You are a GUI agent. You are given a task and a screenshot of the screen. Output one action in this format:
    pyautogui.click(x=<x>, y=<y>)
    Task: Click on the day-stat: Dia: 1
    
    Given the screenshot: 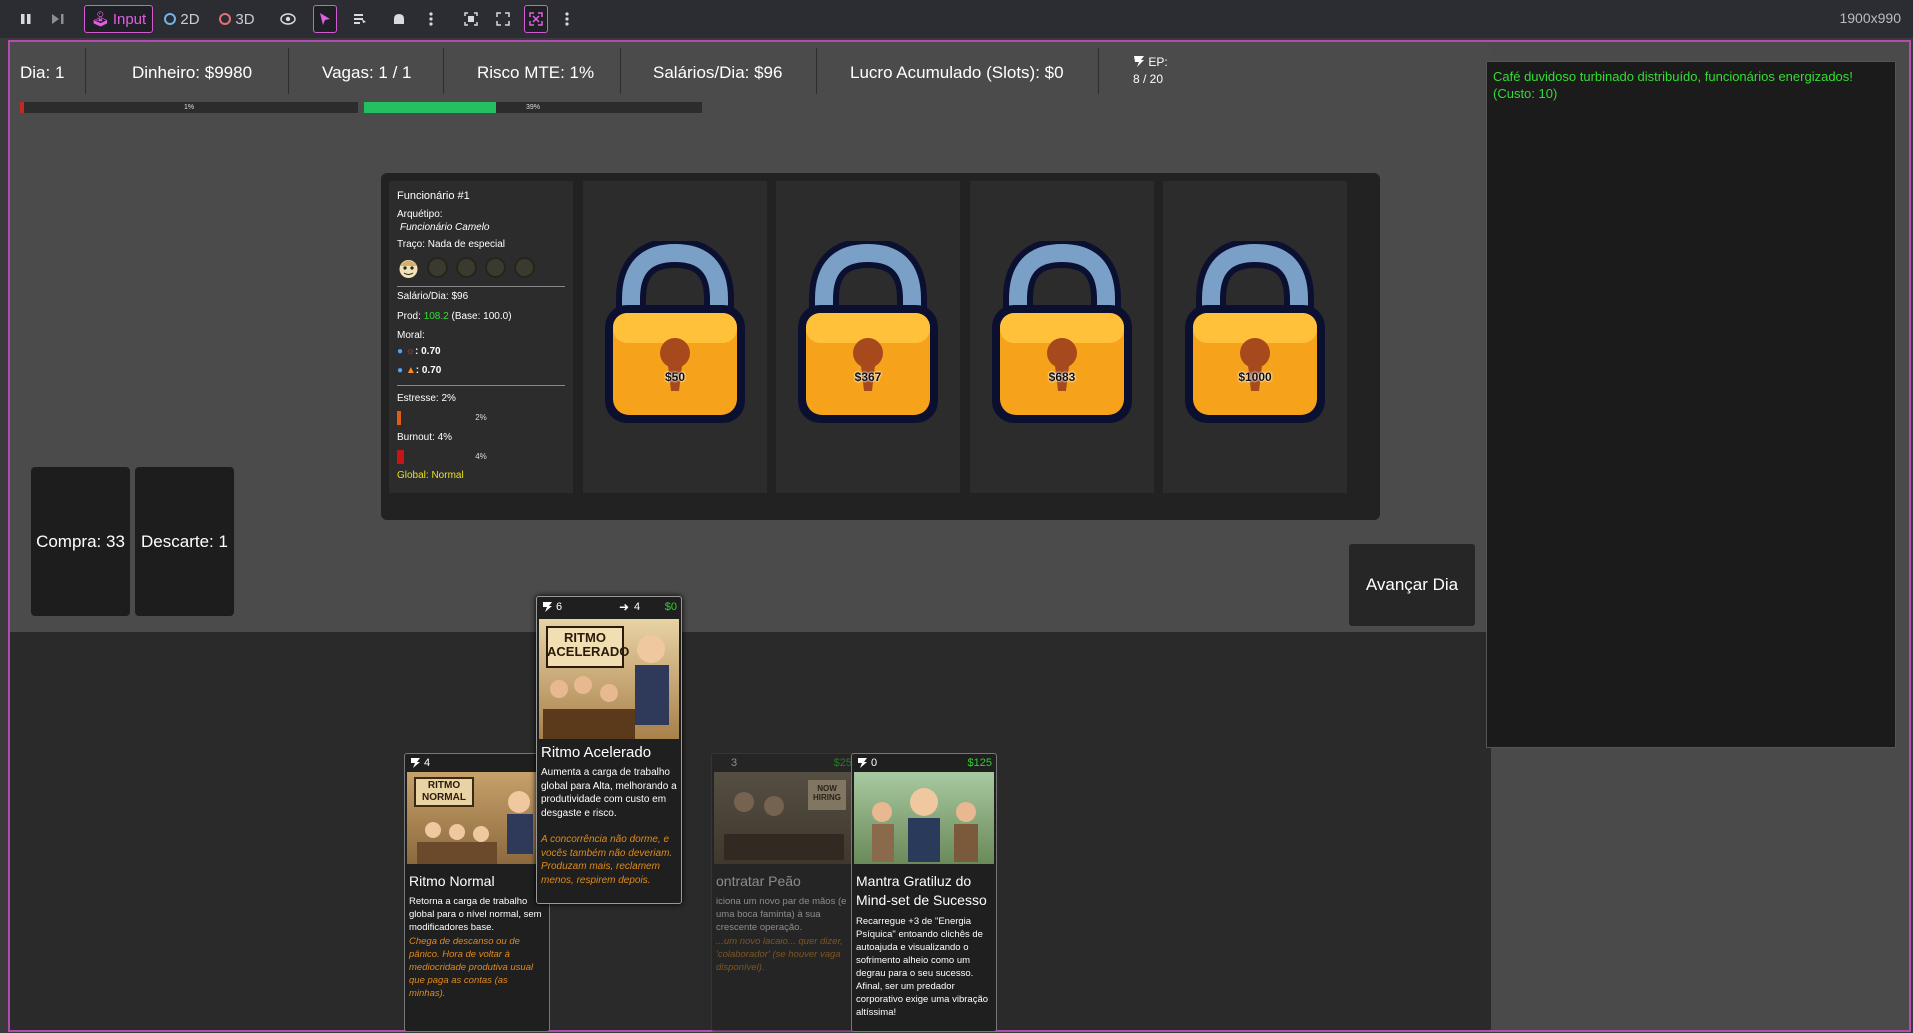 What is the action you would take?
    pyautogui.click(x=42, y=72)
    